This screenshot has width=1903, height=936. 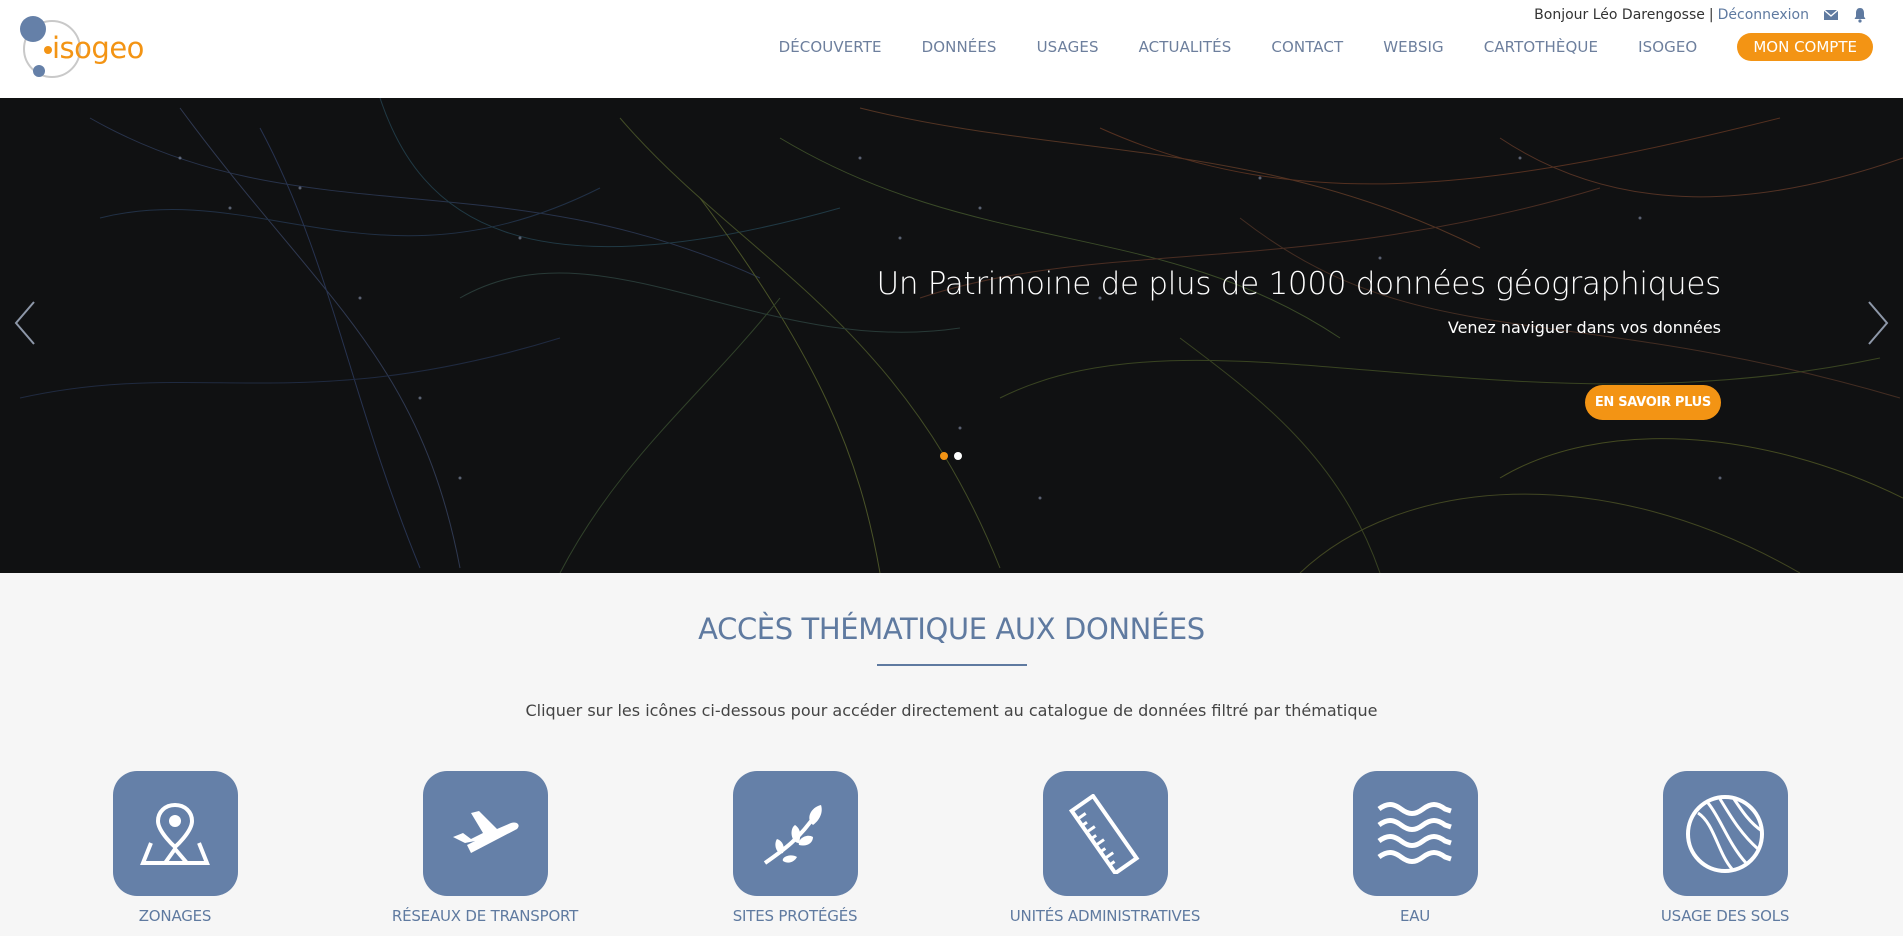 What do you see at coordinates (1763, 15) in the screenshot?
I see `logout-link: Déconnexion` at bounding box center [1763, 15].